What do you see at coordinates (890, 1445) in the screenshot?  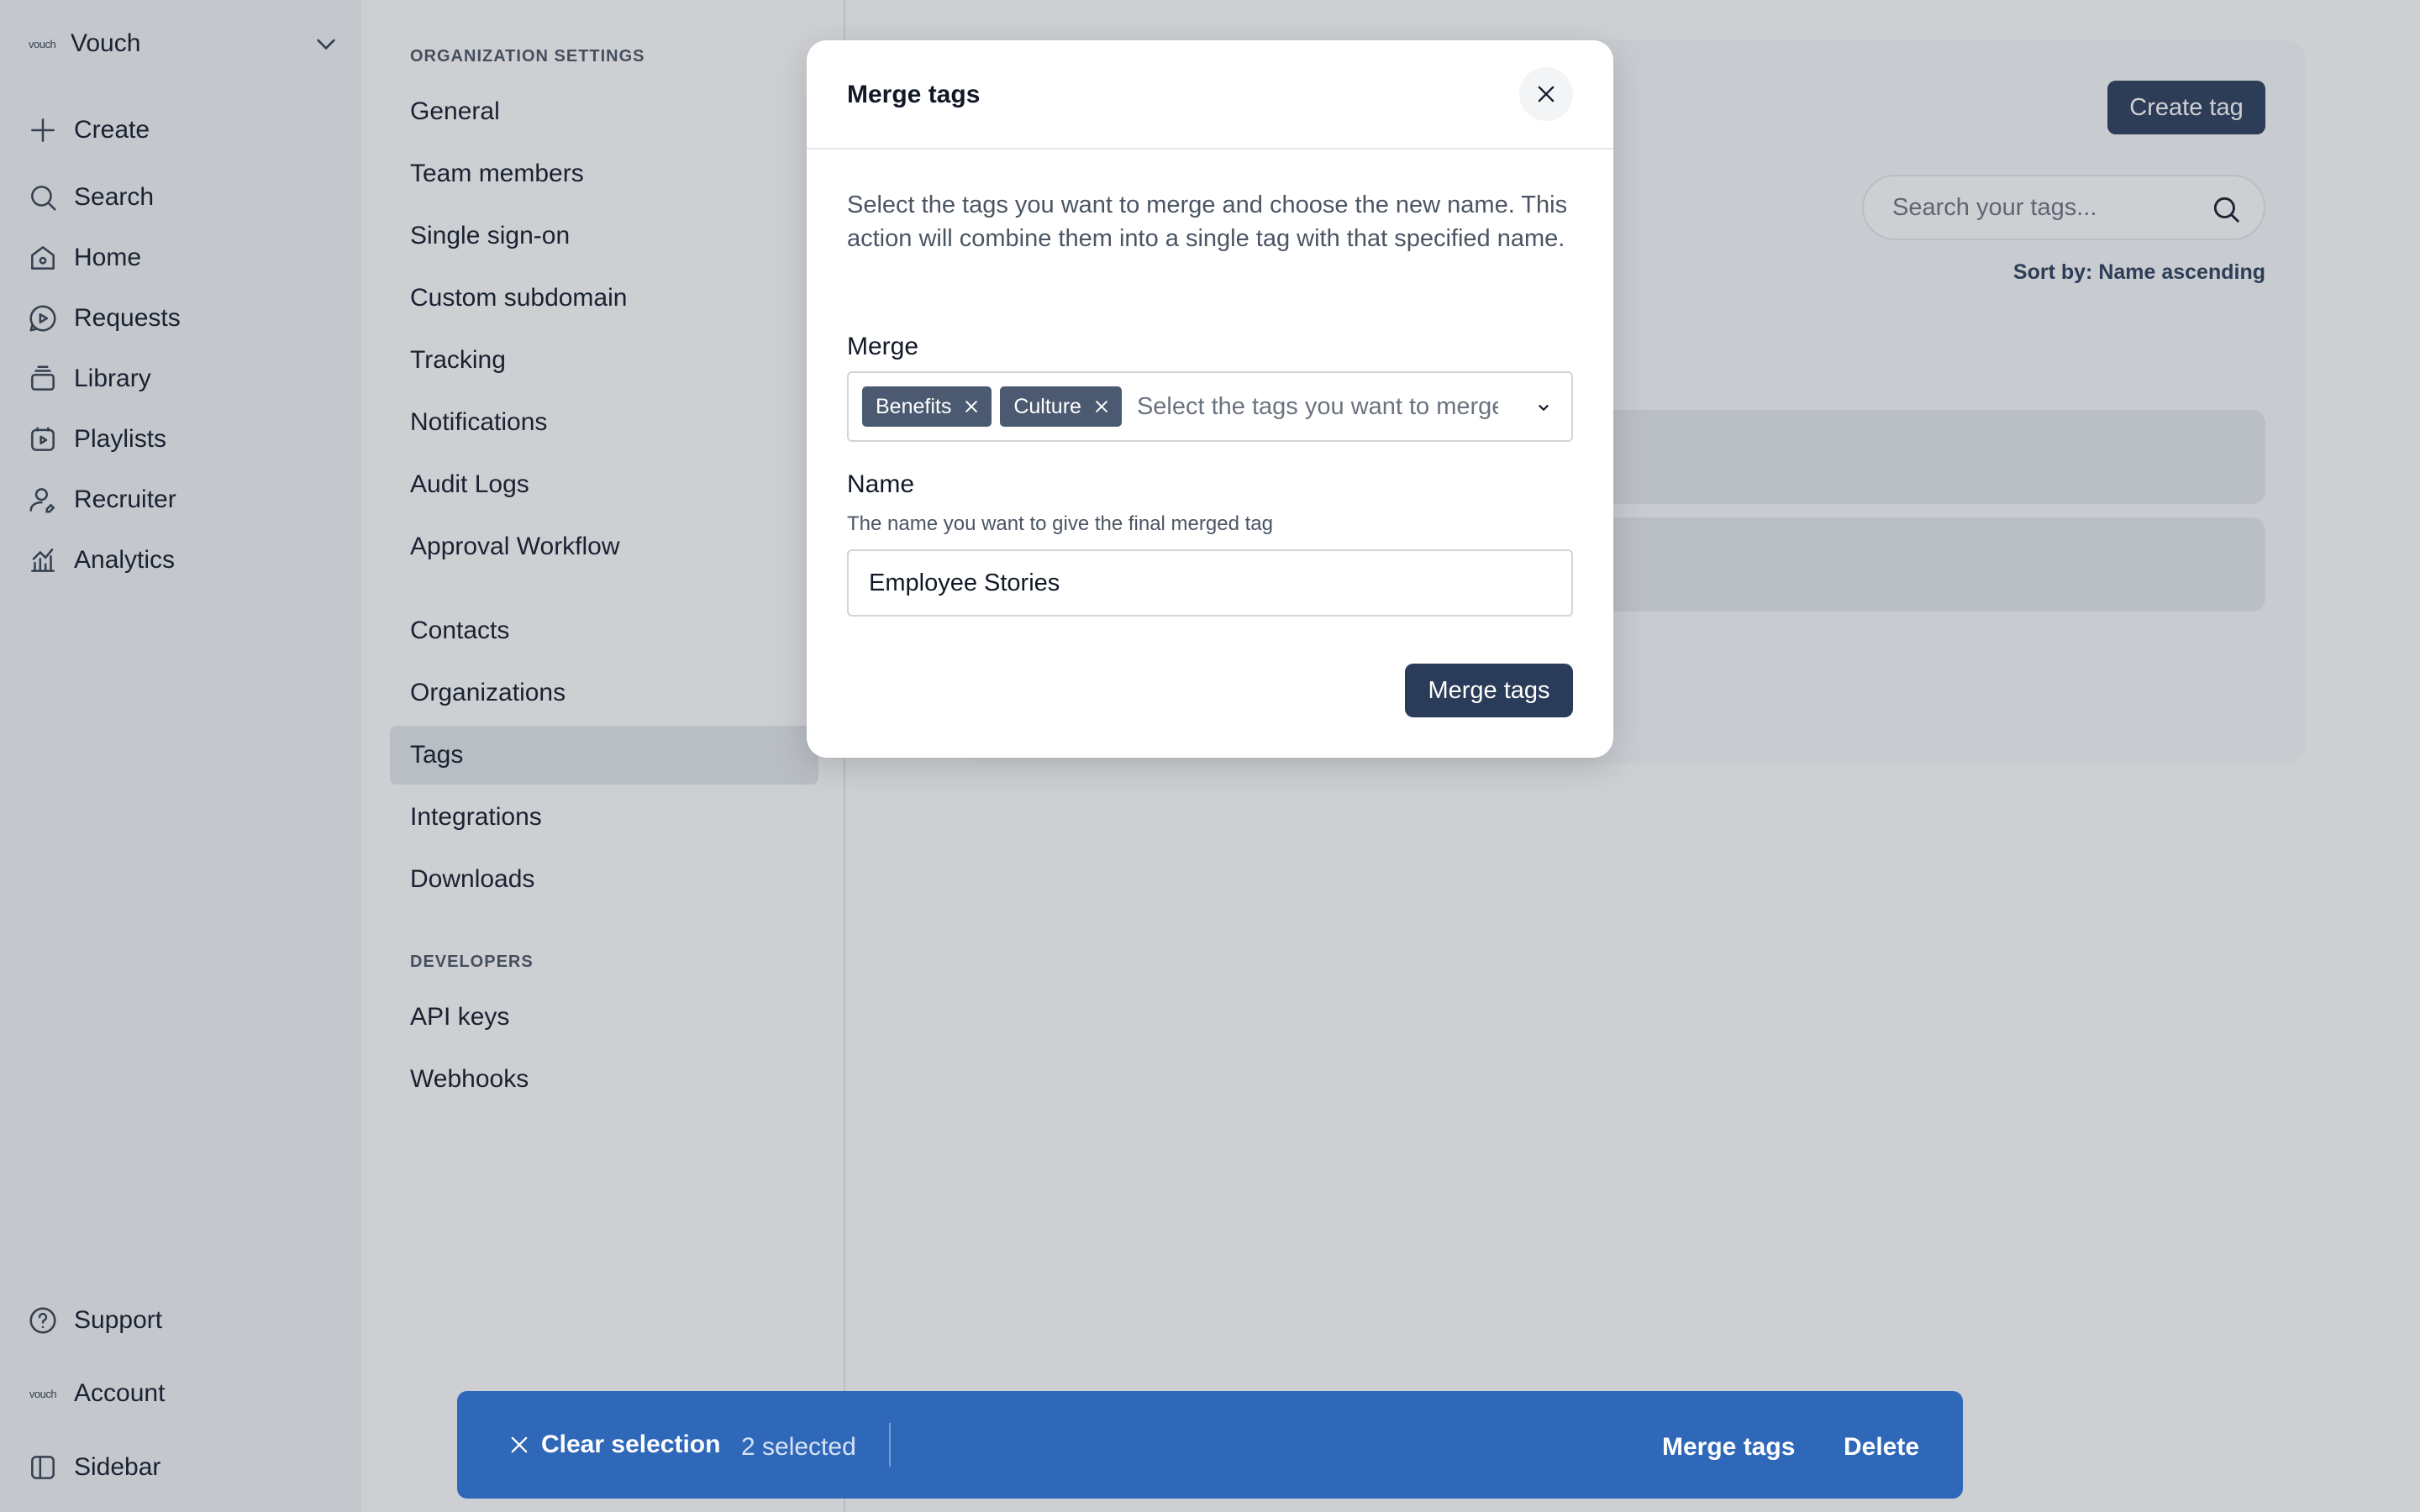 I see `divider` at bounding box center [890, 1445].